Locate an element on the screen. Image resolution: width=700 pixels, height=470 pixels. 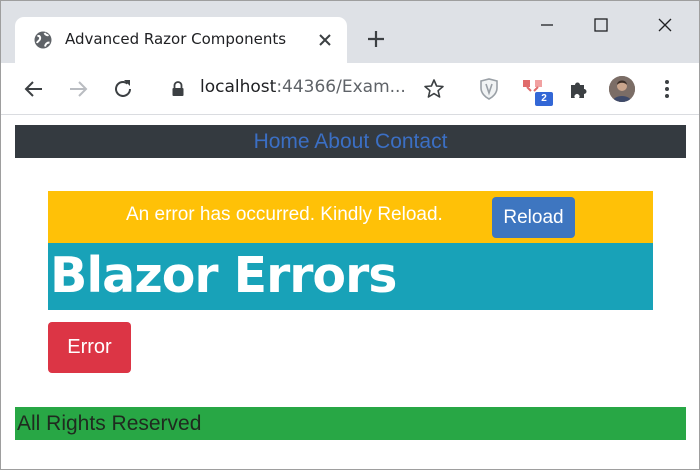
top-navbar: Home About Contact is located at coordinates (350, 141).